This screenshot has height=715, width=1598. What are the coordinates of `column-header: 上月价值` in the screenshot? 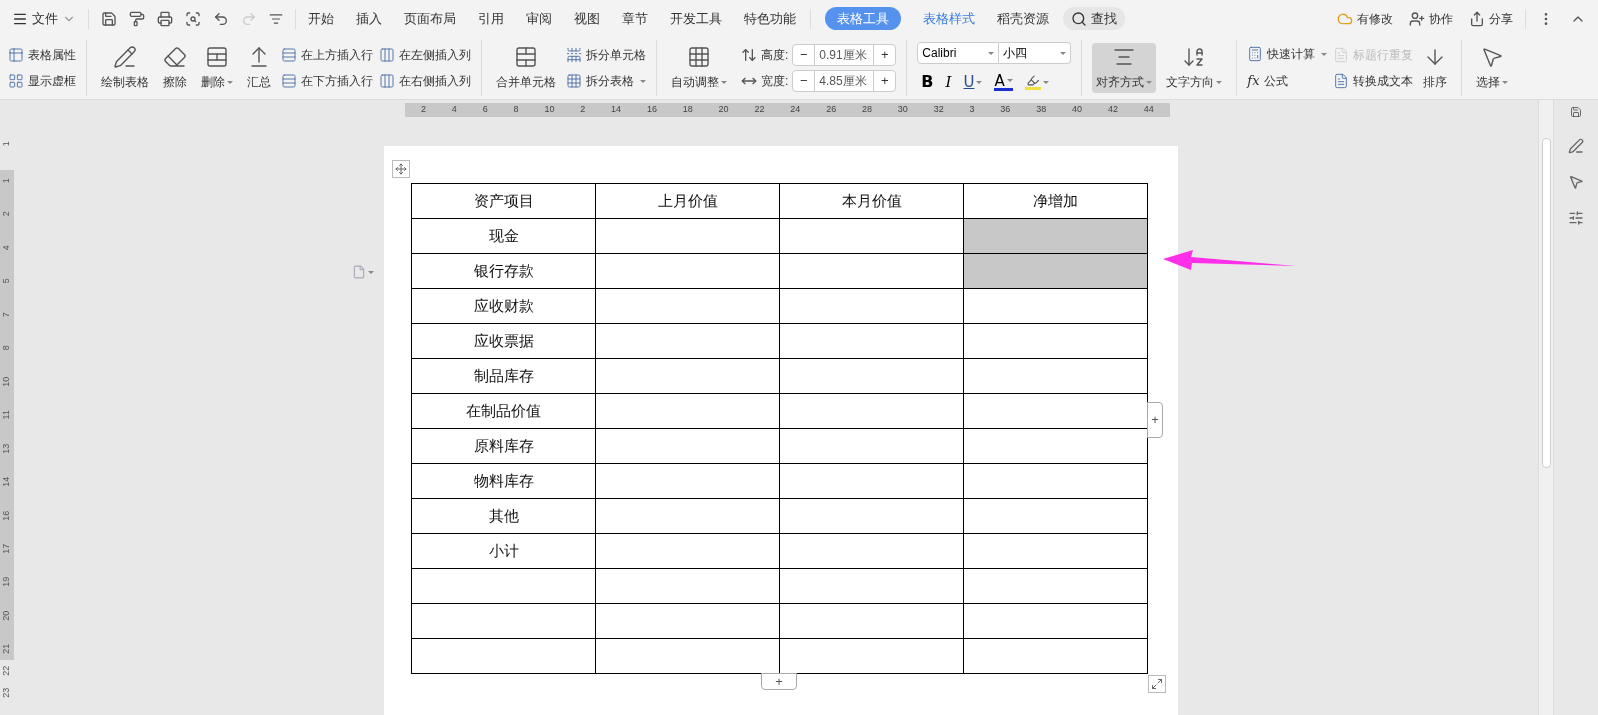 It's located at (687, 201).